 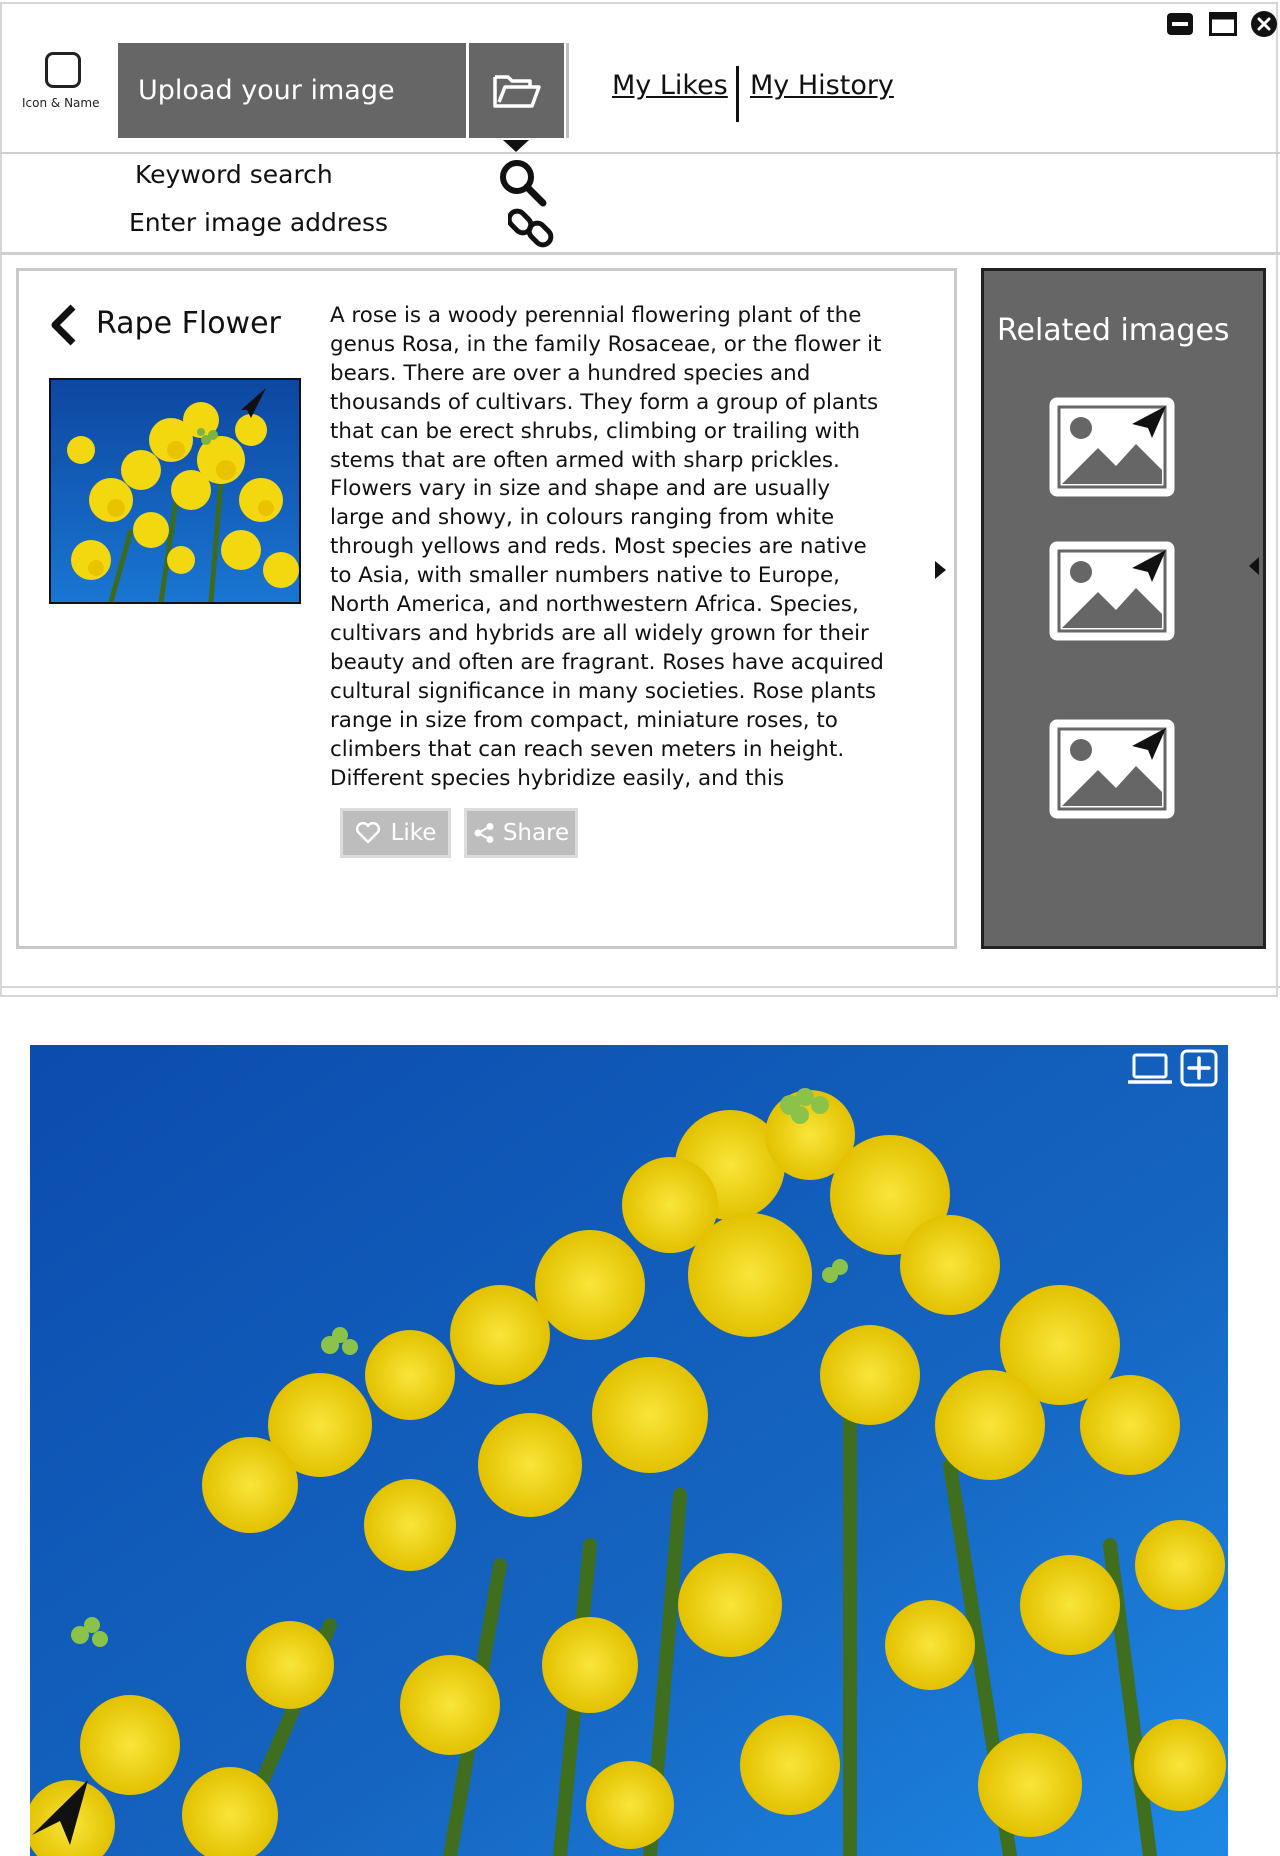 I want to click on expand-right-arrow-icon, so click(x=940, y=570).